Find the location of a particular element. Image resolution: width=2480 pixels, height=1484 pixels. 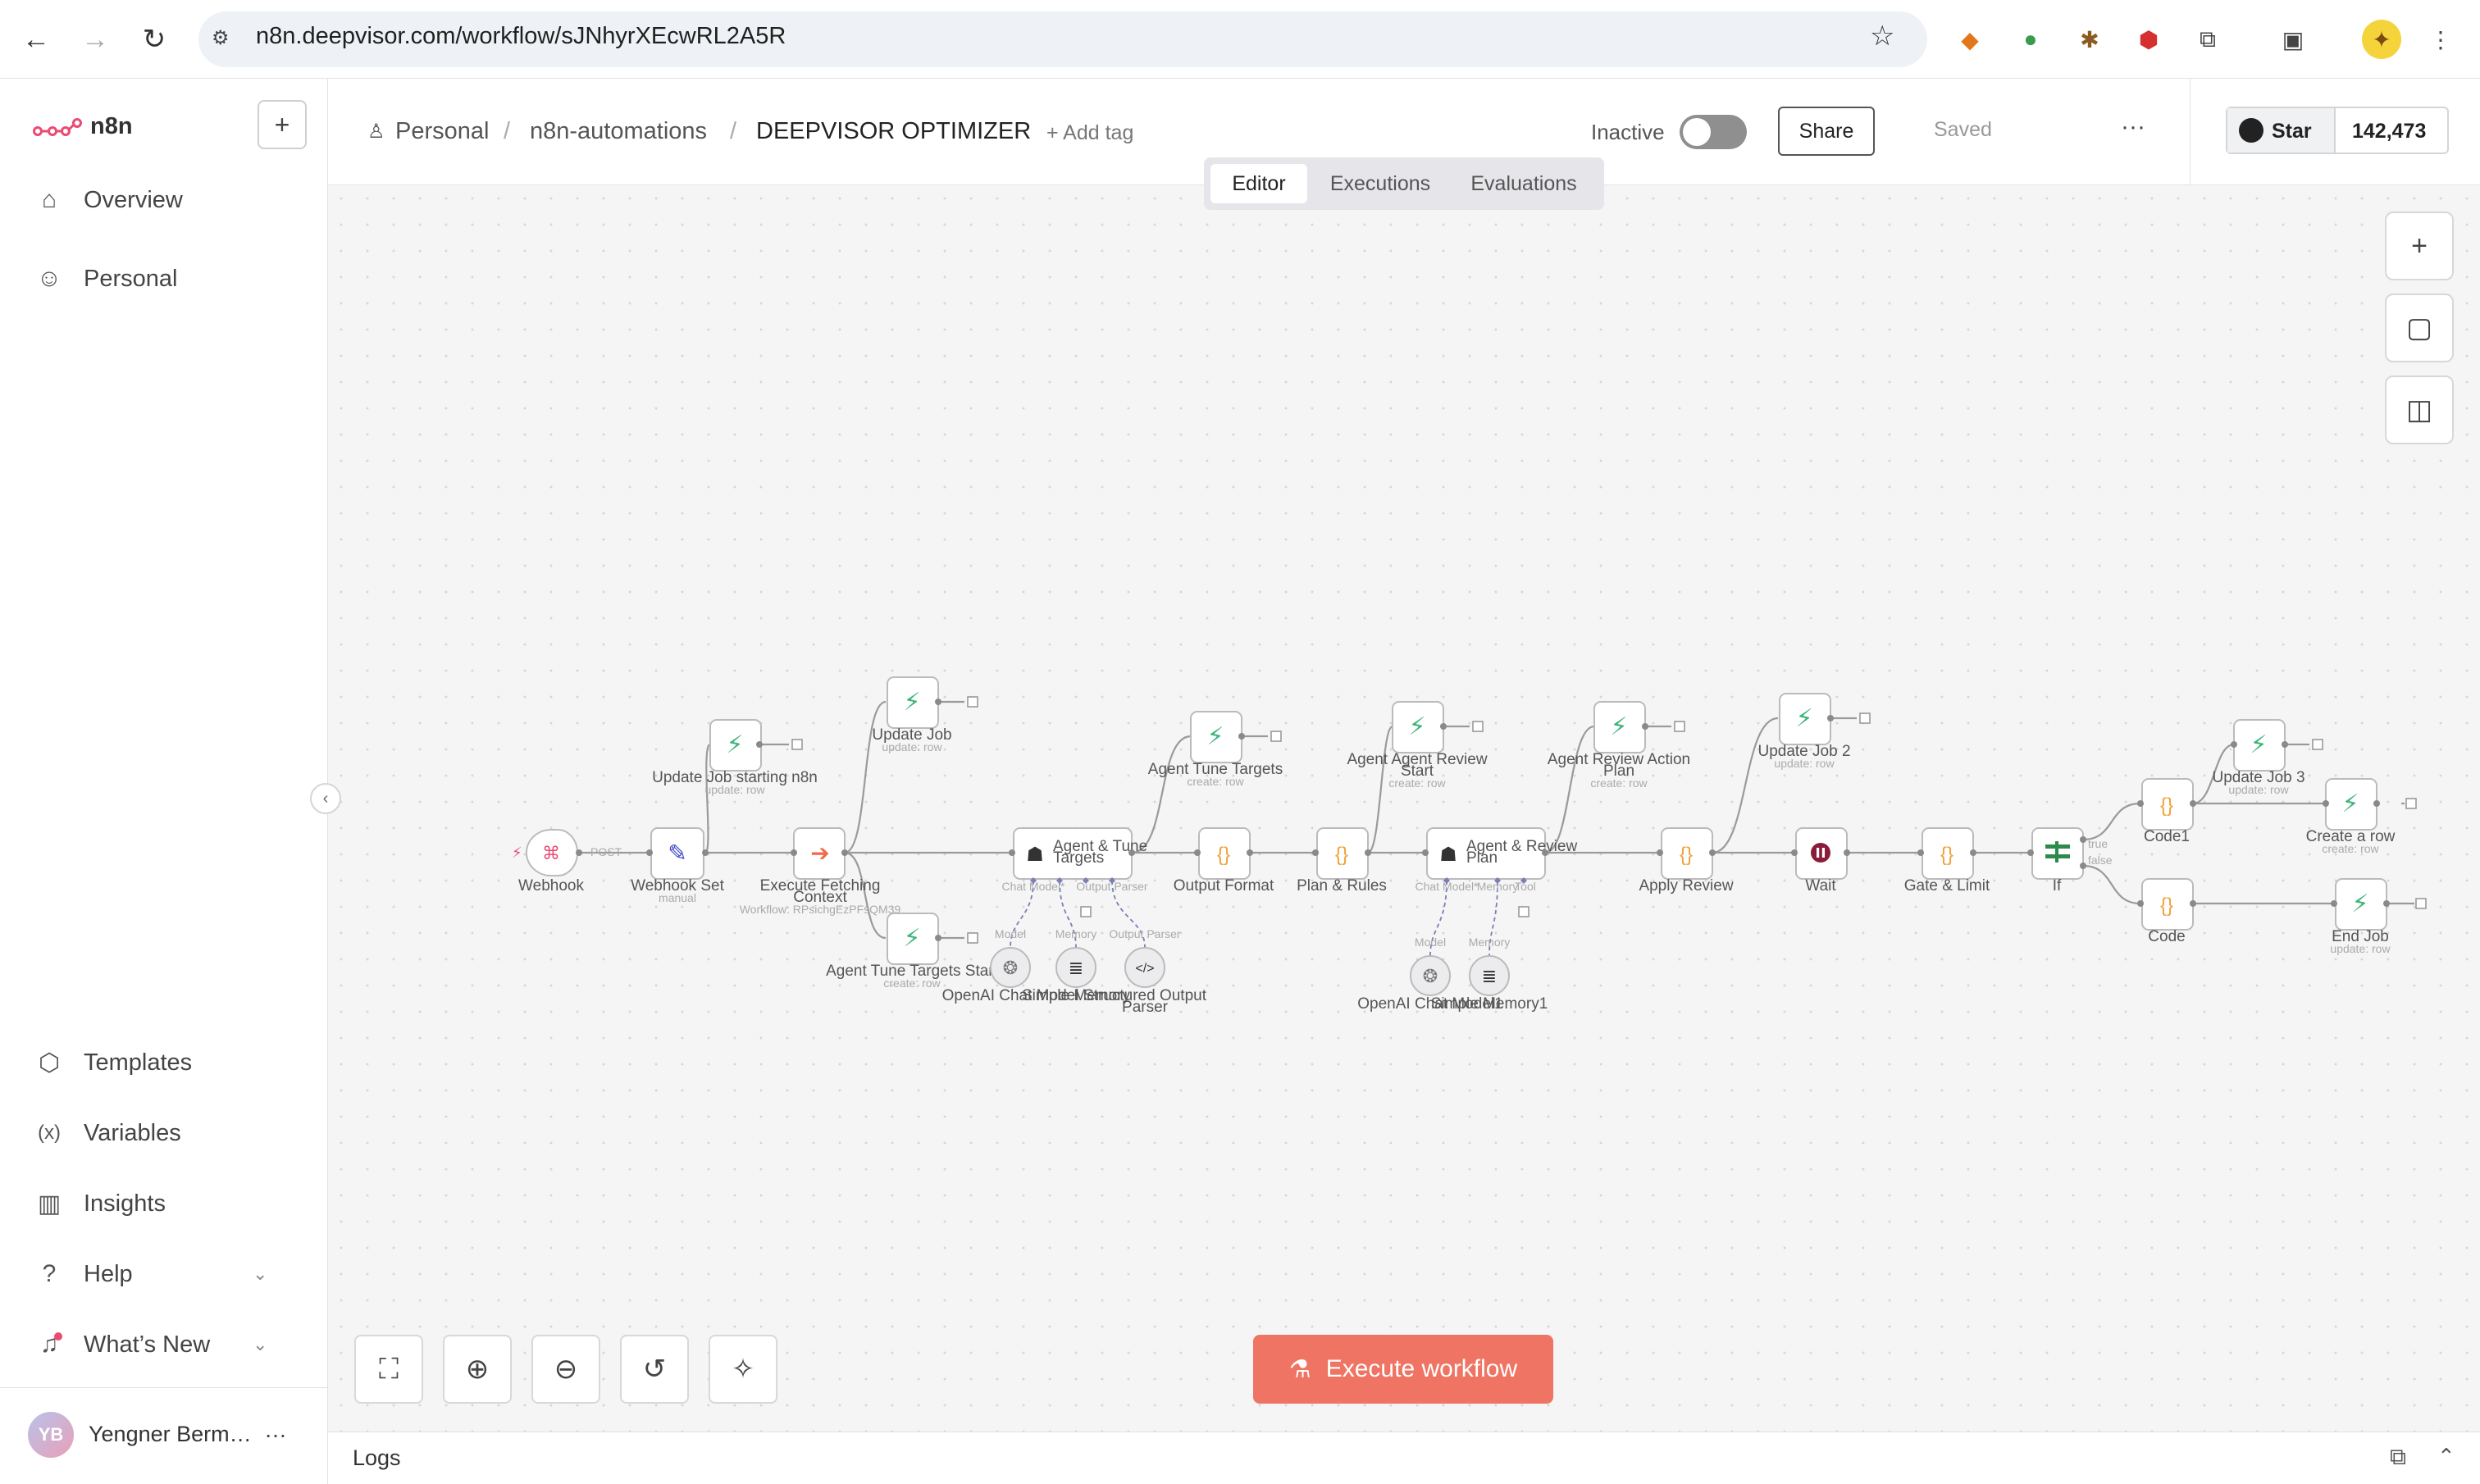

svg-text: Code1 is located at coordinates (2167, 836).